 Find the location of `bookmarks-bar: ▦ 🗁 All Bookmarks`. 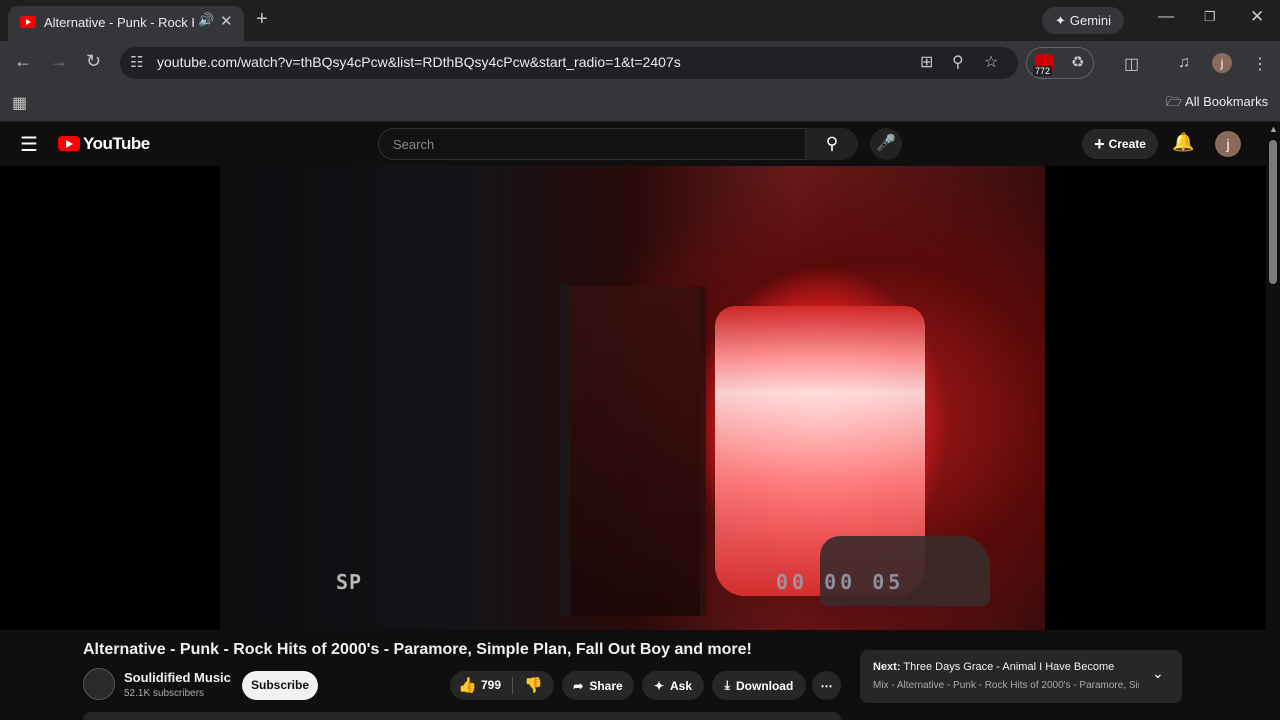

bookmarks-bar: ▦ 🗁 All Bookmarks is located at coordinates (640, 103).